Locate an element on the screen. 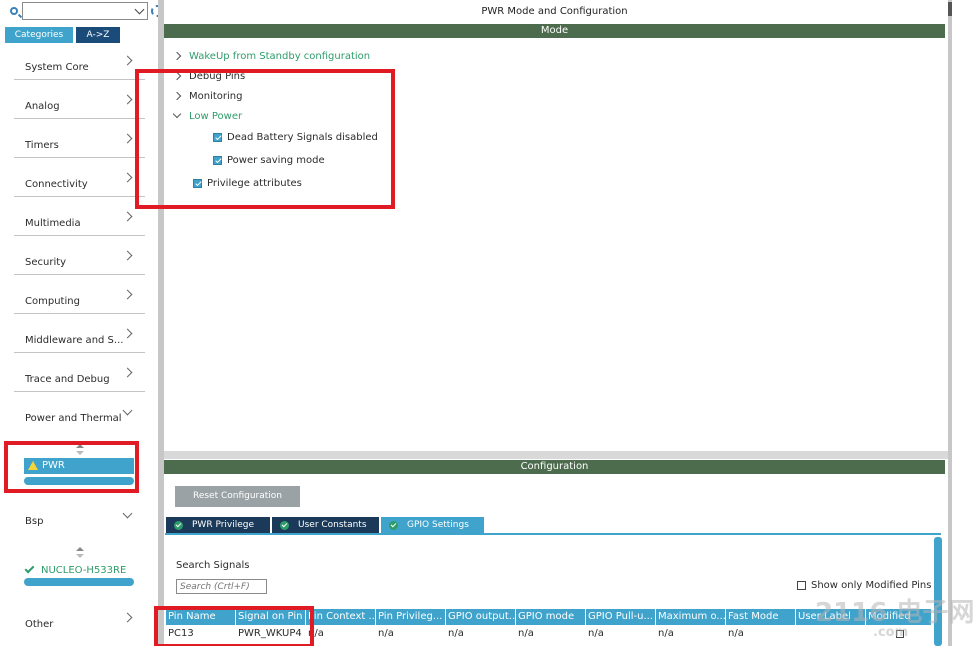 Image resolution: width=973 pixels, height=646 pixels. cell-gpio-output: n/a is located at coordinates (481, 634).